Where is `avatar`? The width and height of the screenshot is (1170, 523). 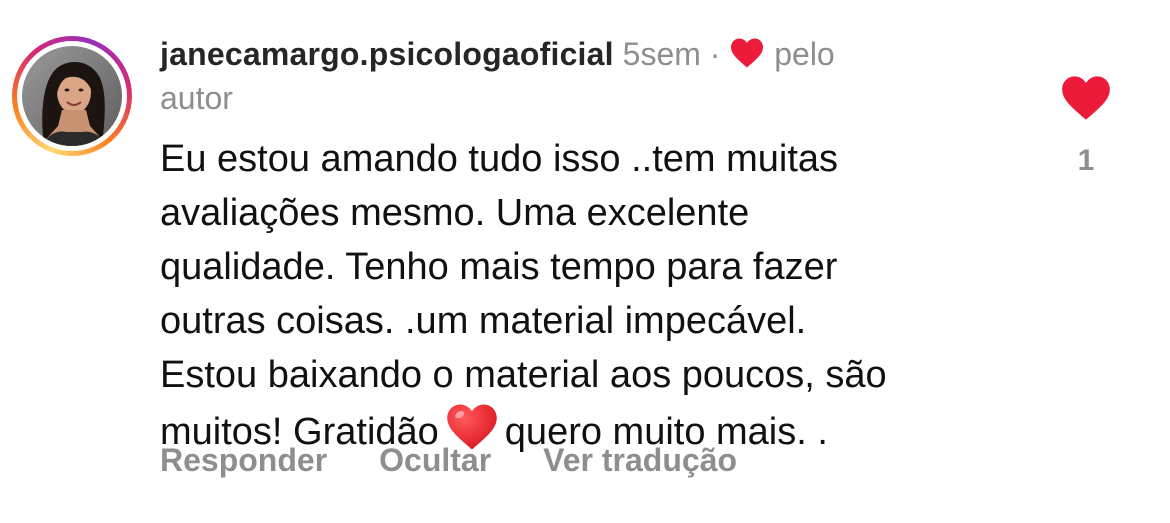 avatar is located at coordinates (72, 96).